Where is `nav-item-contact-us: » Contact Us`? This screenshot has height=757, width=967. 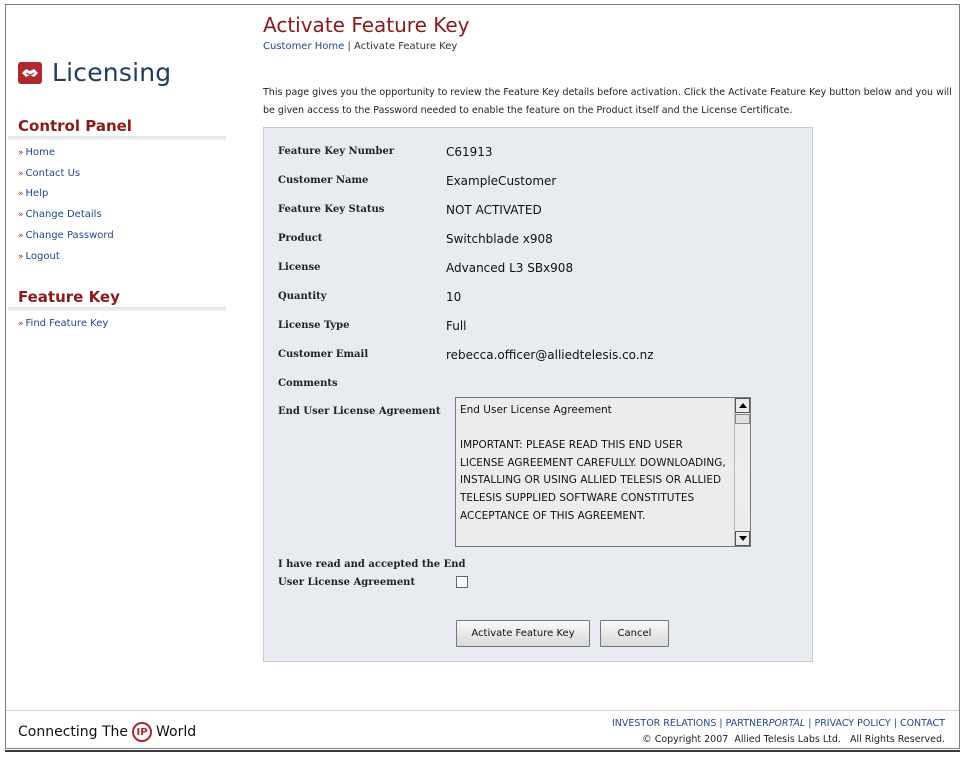 nav-item-contact-us: » Contact Us is located at coordinates (66, 174).